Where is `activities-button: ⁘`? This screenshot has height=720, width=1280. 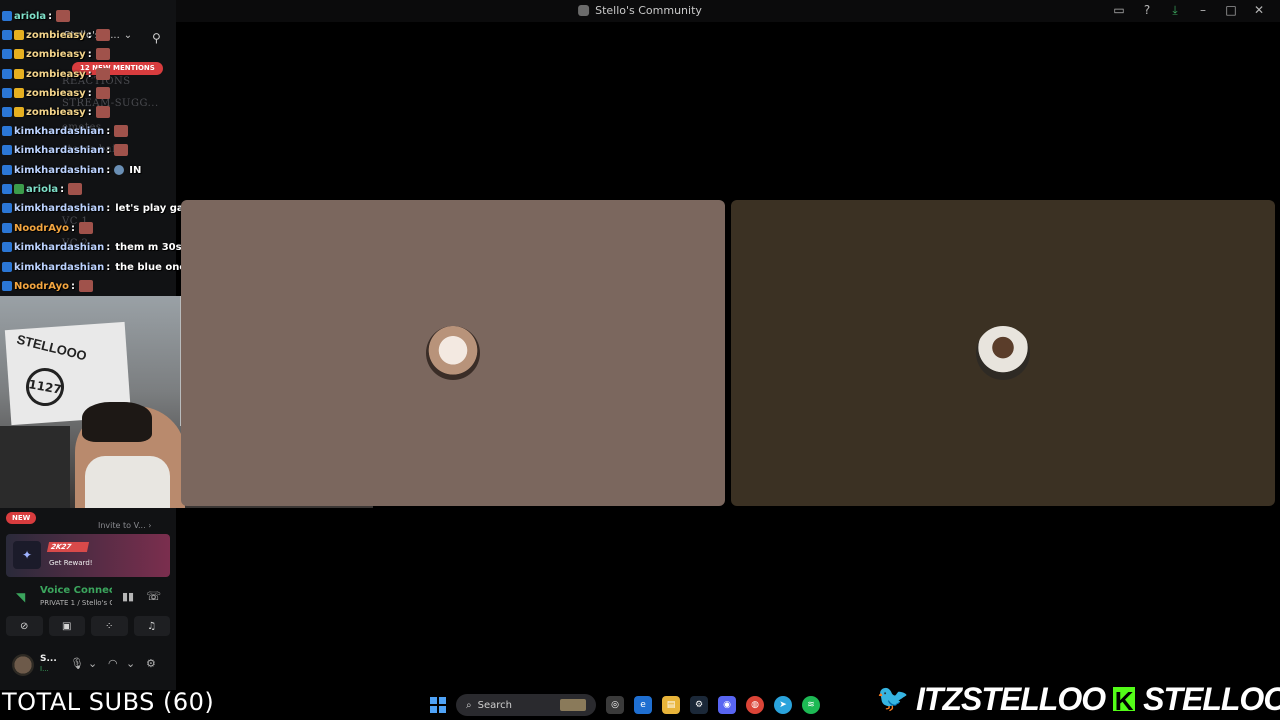 activities-button: ⁘ is located at coordinates (109, 626).